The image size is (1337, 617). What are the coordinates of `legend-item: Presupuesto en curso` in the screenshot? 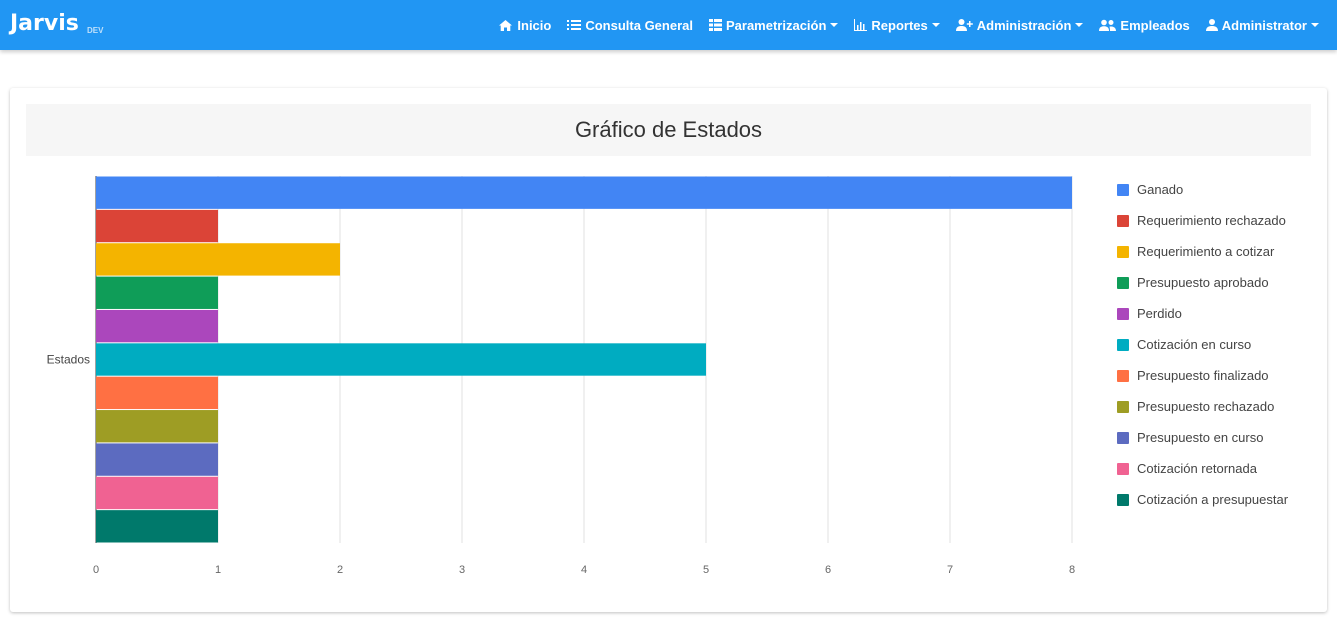 It's located at (1202, 437).